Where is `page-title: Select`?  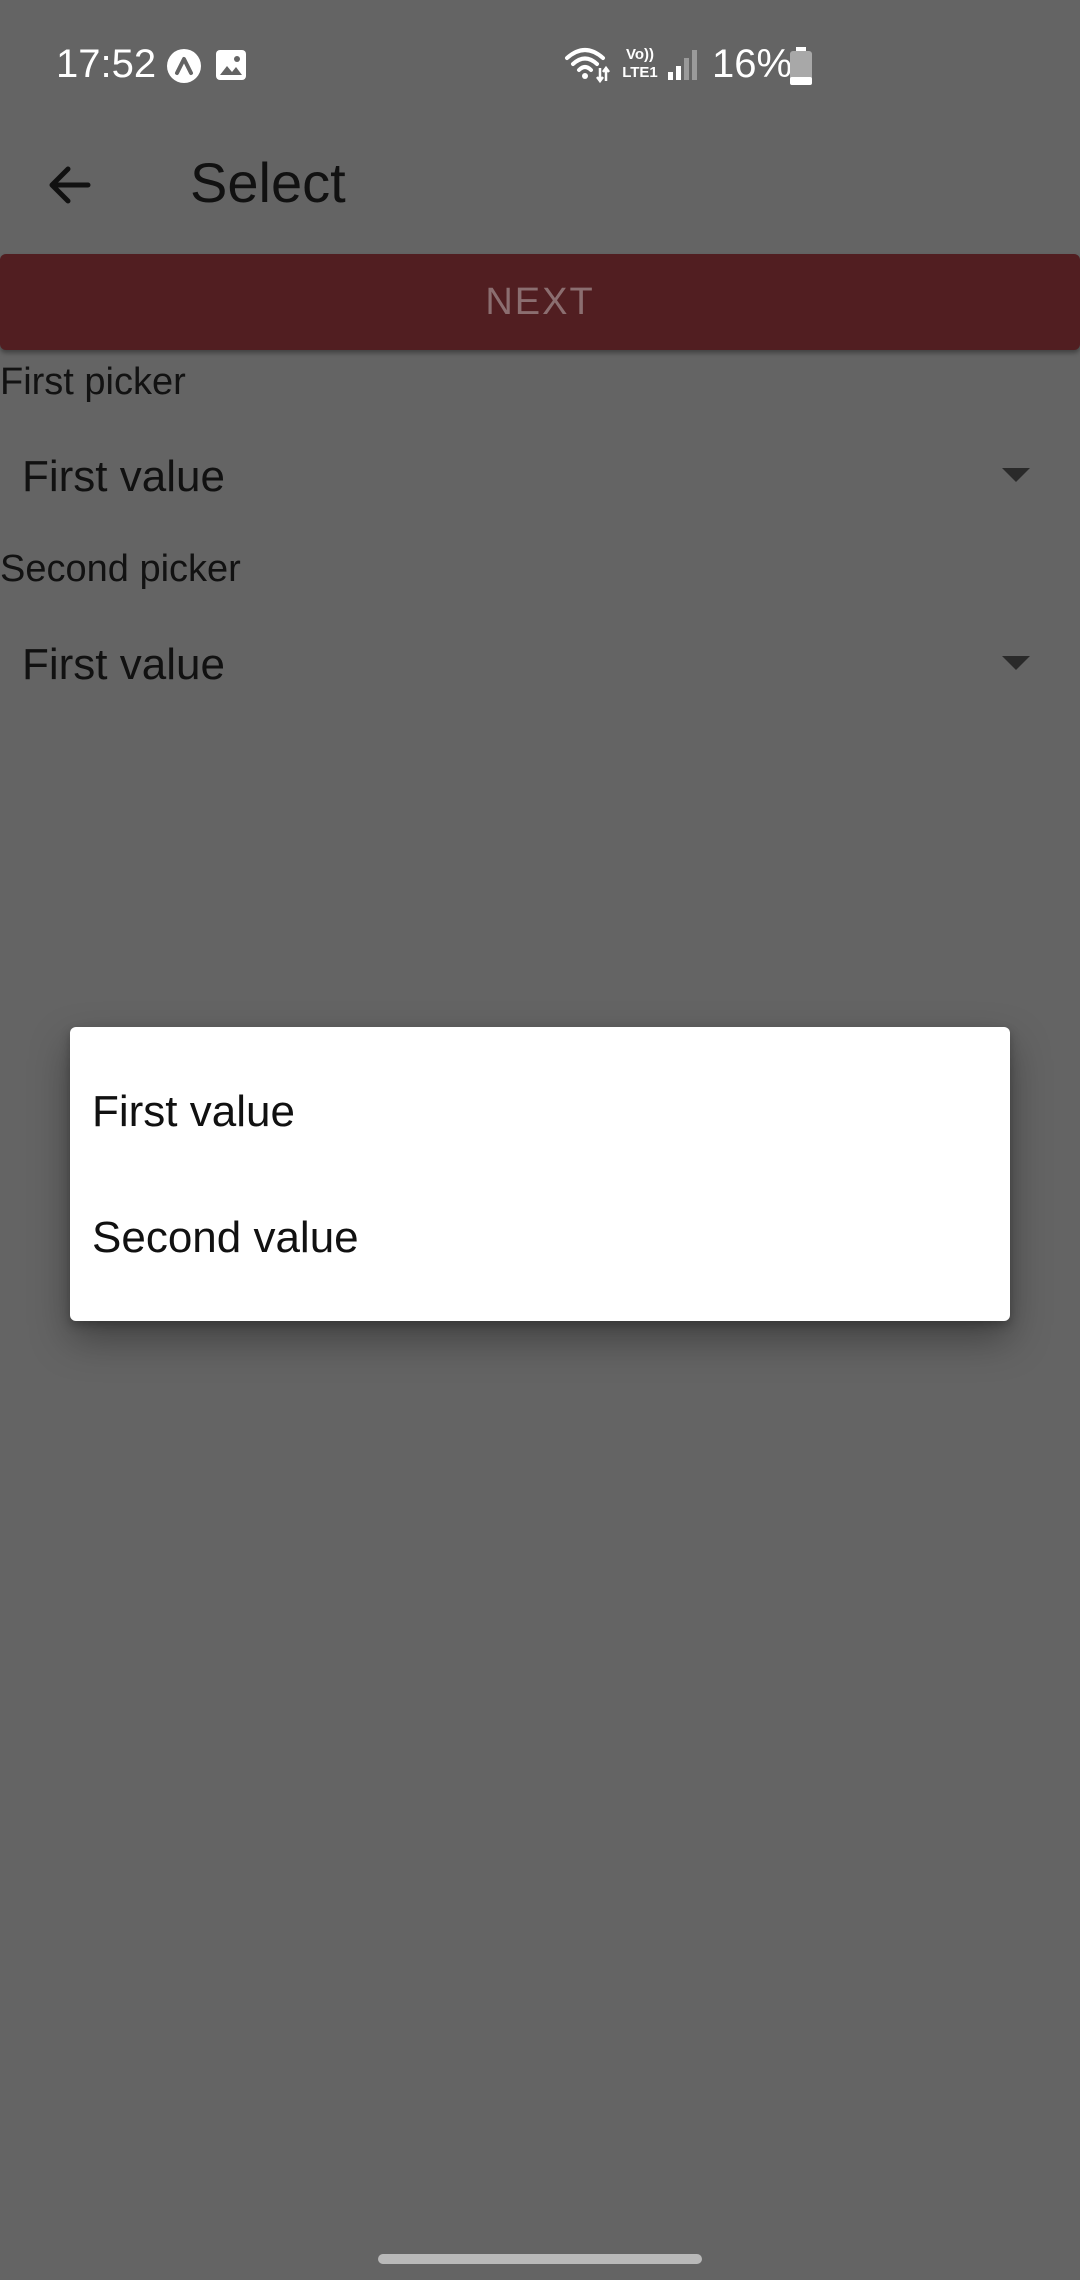
page-title: Select is located at coordinates (268, 182).